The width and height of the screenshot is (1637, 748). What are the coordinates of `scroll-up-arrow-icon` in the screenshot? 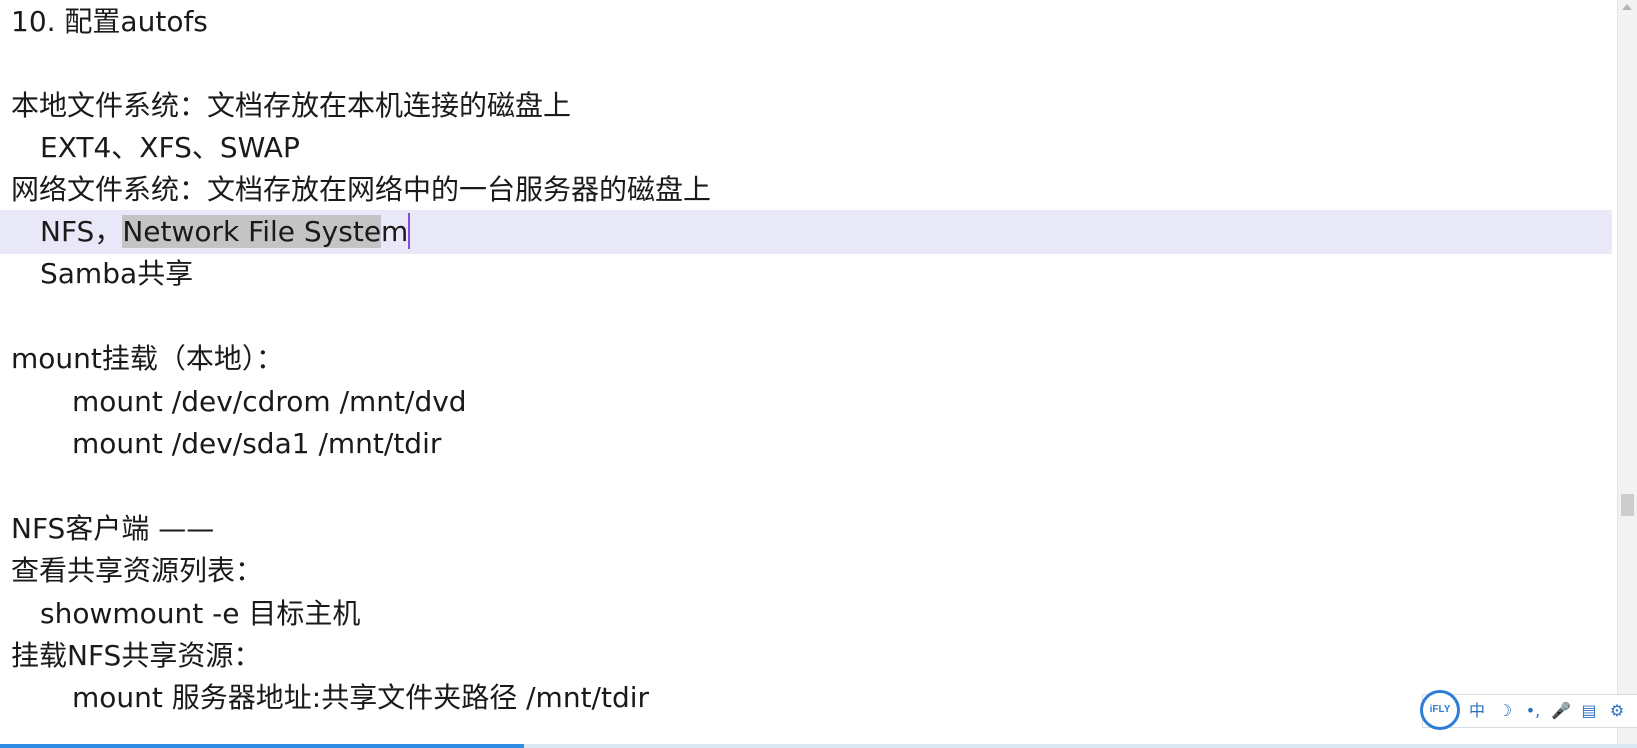 It's located at (1627, 7).